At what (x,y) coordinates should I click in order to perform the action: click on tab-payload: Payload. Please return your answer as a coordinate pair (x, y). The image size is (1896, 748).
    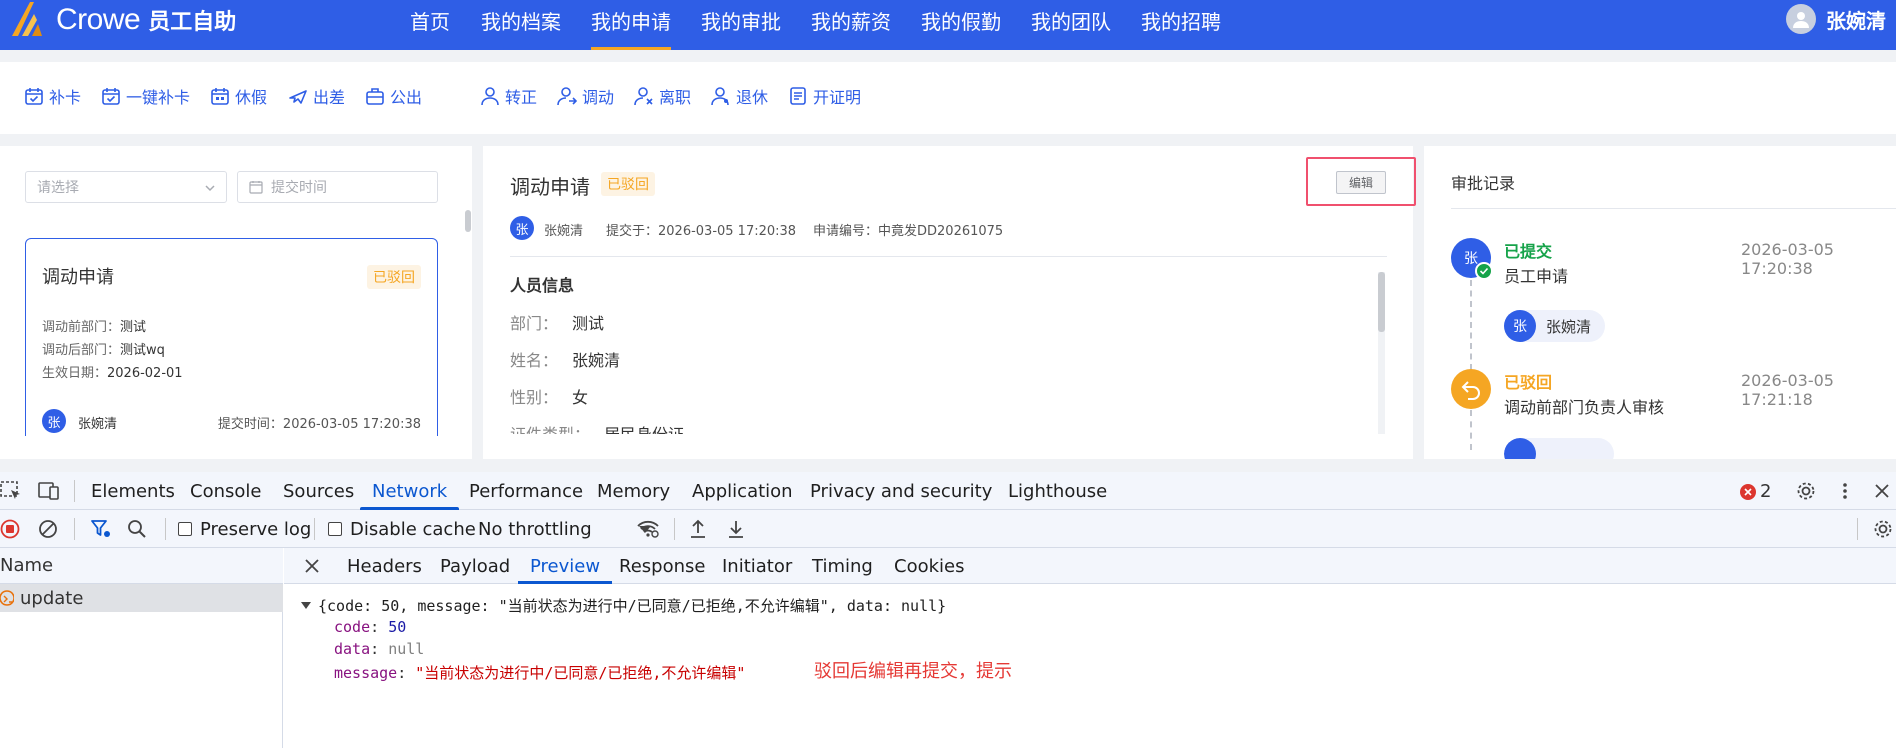
    Looking at the image, I should click on (475, 566).